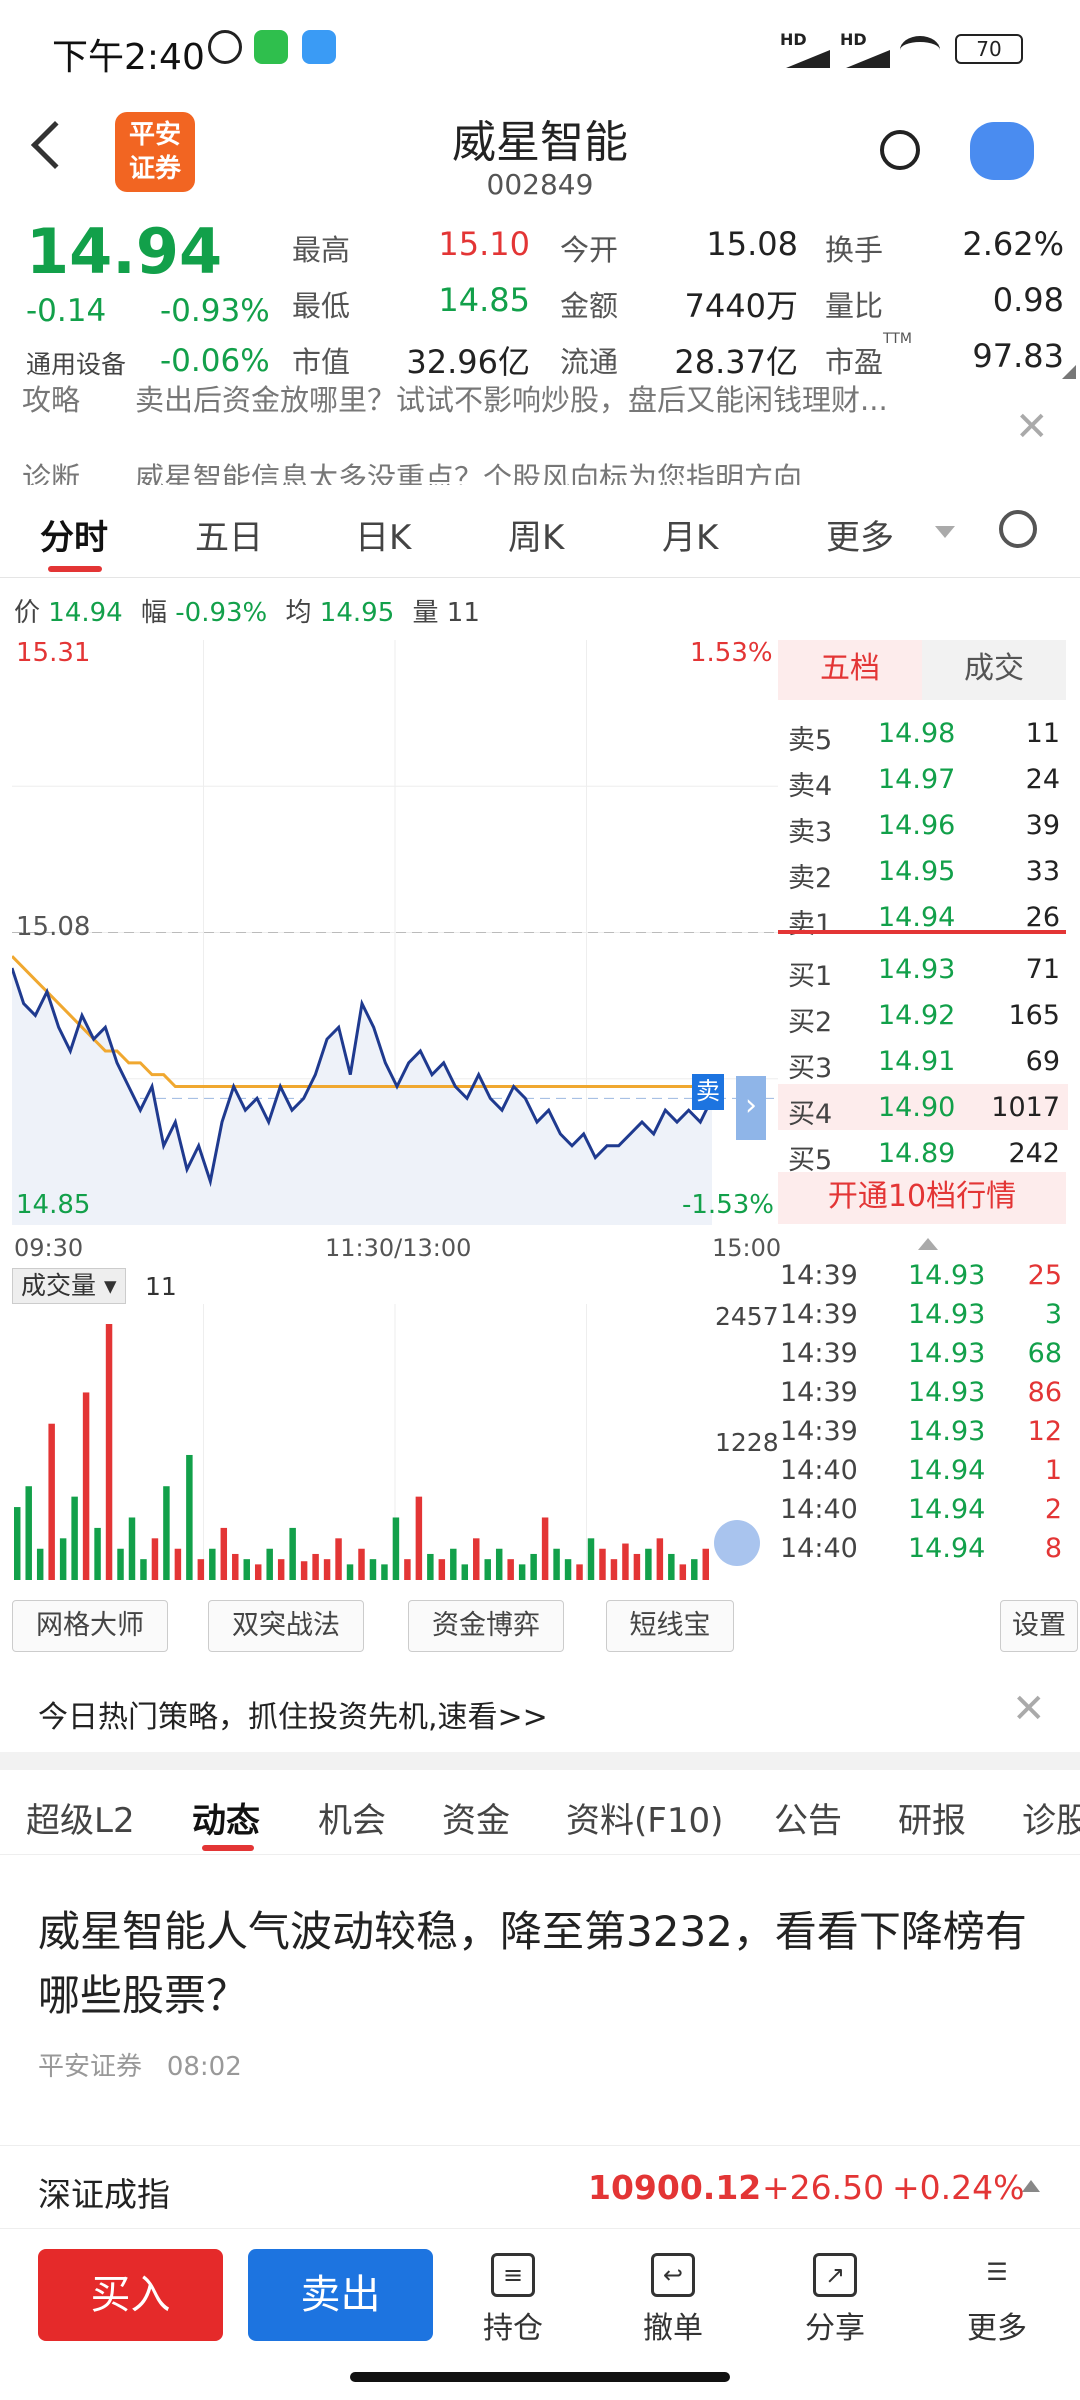 This screenshot has height=2400, width=1080. I want to click on tick-row: 14:39 14.93 25, so click(925, 1279).